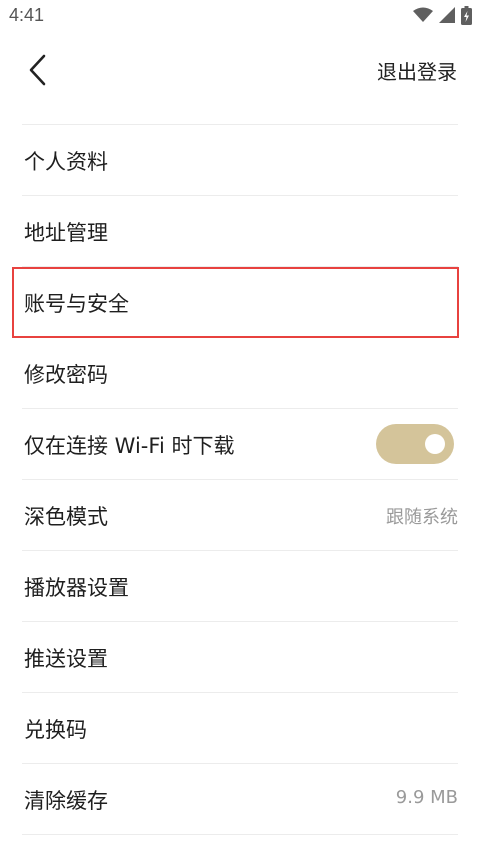 This screenshot has height=854, width=480. I want to click on settings-item-label: 仅在连接 Wi-Fi 时下载, so click(129, 446).